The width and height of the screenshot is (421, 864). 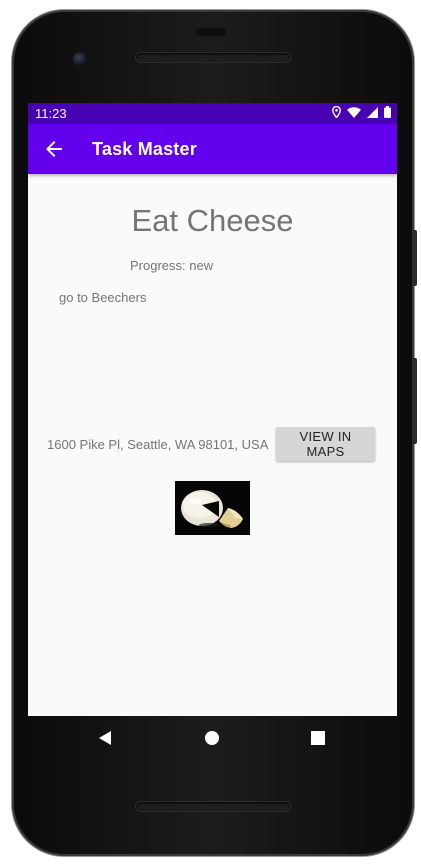 What do you see at coordinates (414, 258) in the screenshot?
I see `power-button` at bounding box center [414, 258].